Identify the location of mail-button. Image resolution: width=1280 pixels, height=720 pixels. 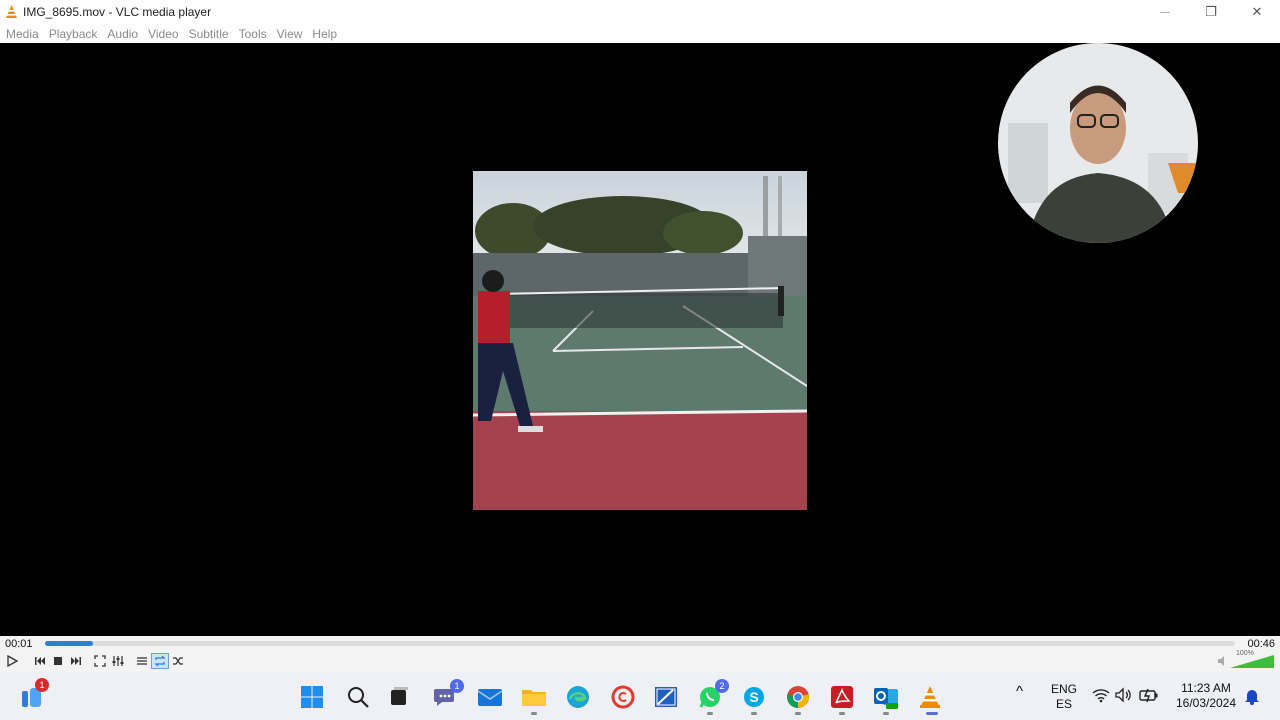
(490, 697).